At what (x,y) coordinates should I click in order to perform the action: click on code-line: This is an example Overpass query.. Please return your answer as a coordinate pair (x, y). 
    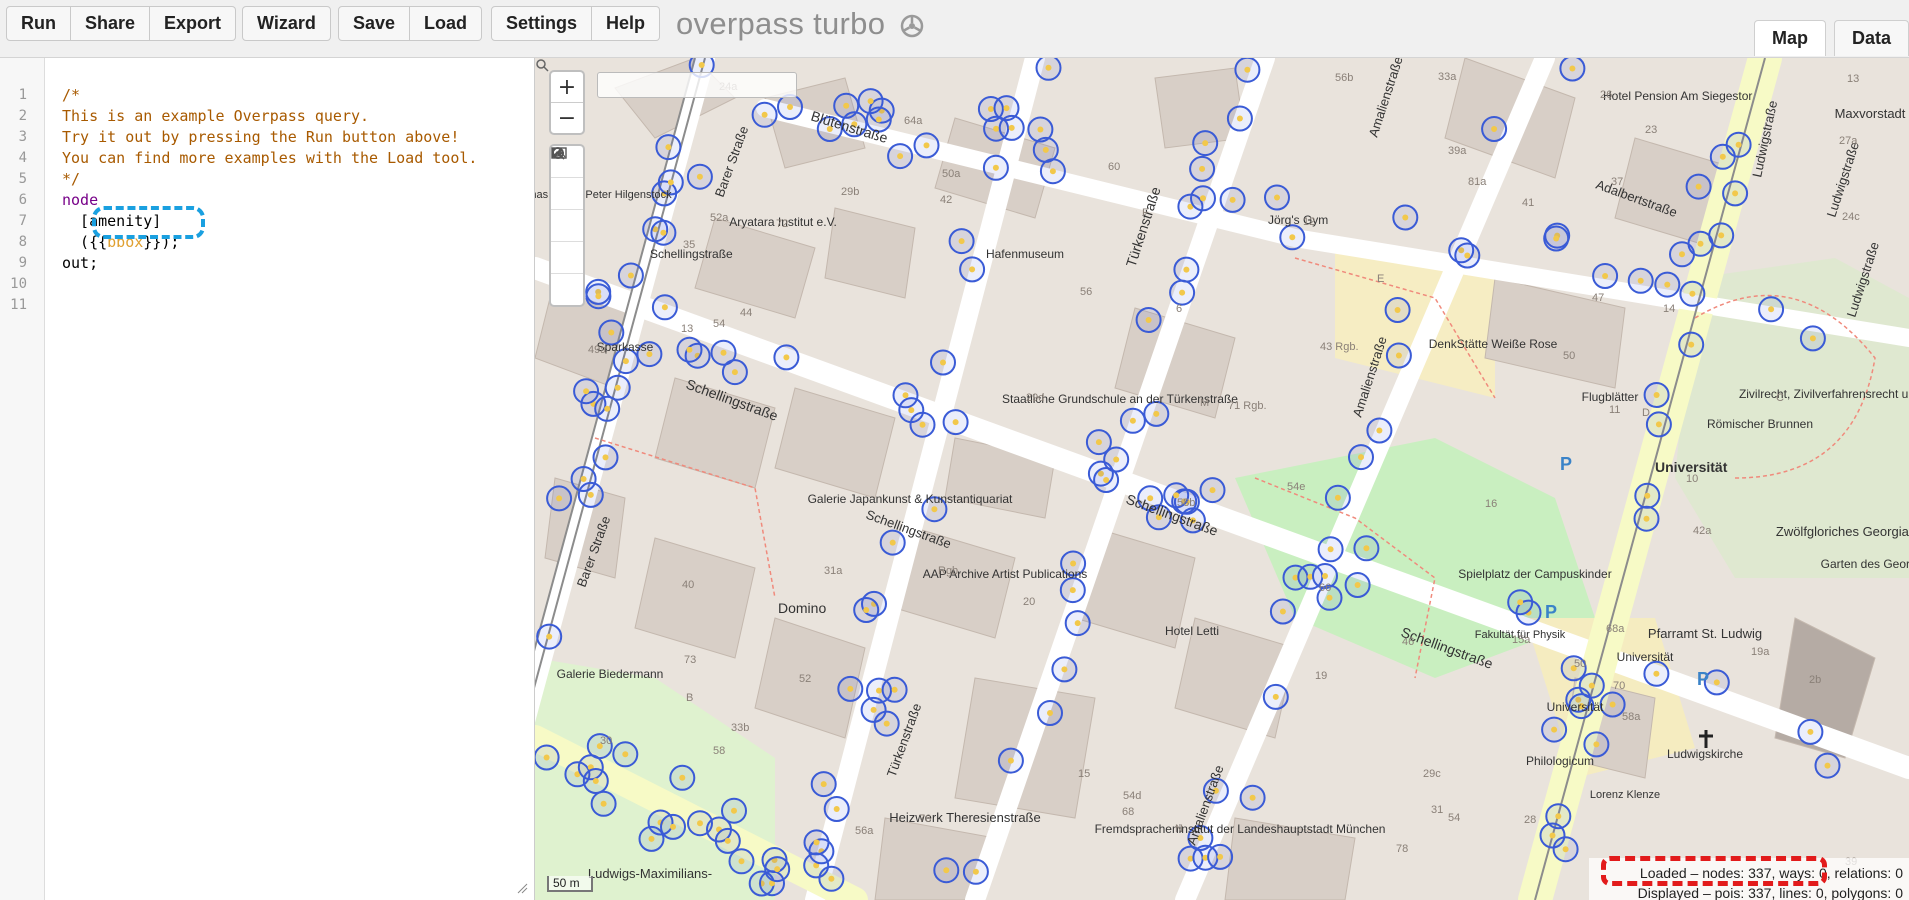
    Looking at the image, I should click on (215, 116).